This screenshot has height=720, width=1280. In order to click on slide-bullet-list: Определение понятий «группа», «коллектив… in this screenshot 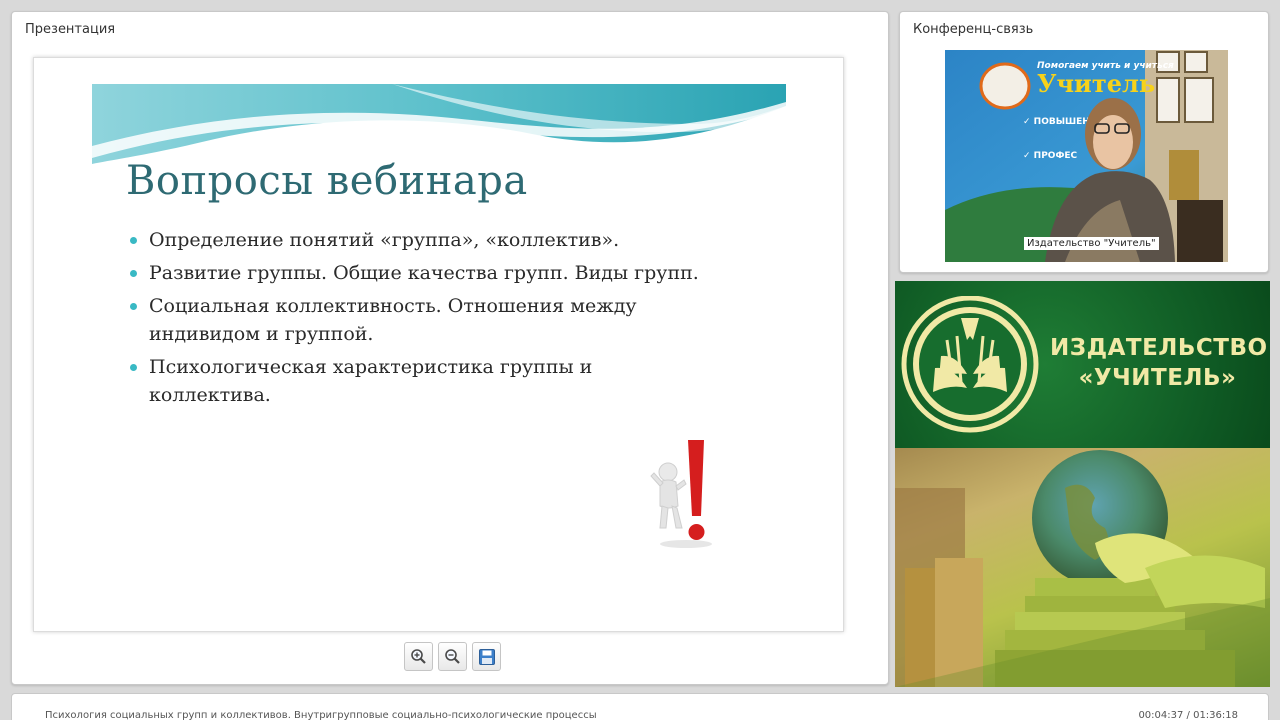, I will do `click(425, 320)`.